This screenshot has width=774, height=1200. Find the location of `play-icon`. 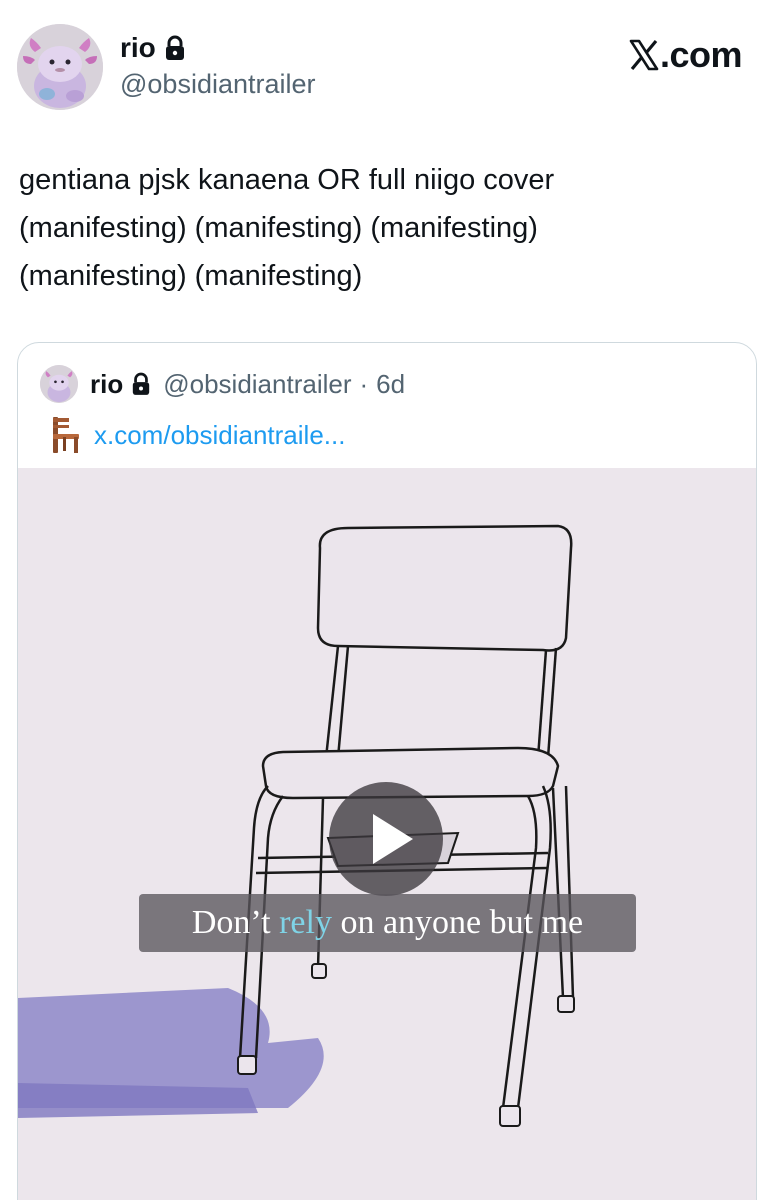

play-icon is located at coordinates (393, 839).